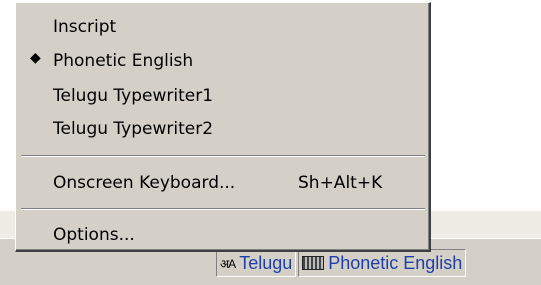 This screenshot has width=541, height=285. I want to click on menu-item-telugu-typewriter2: Telugu Typewriter2, so click(222, 129).